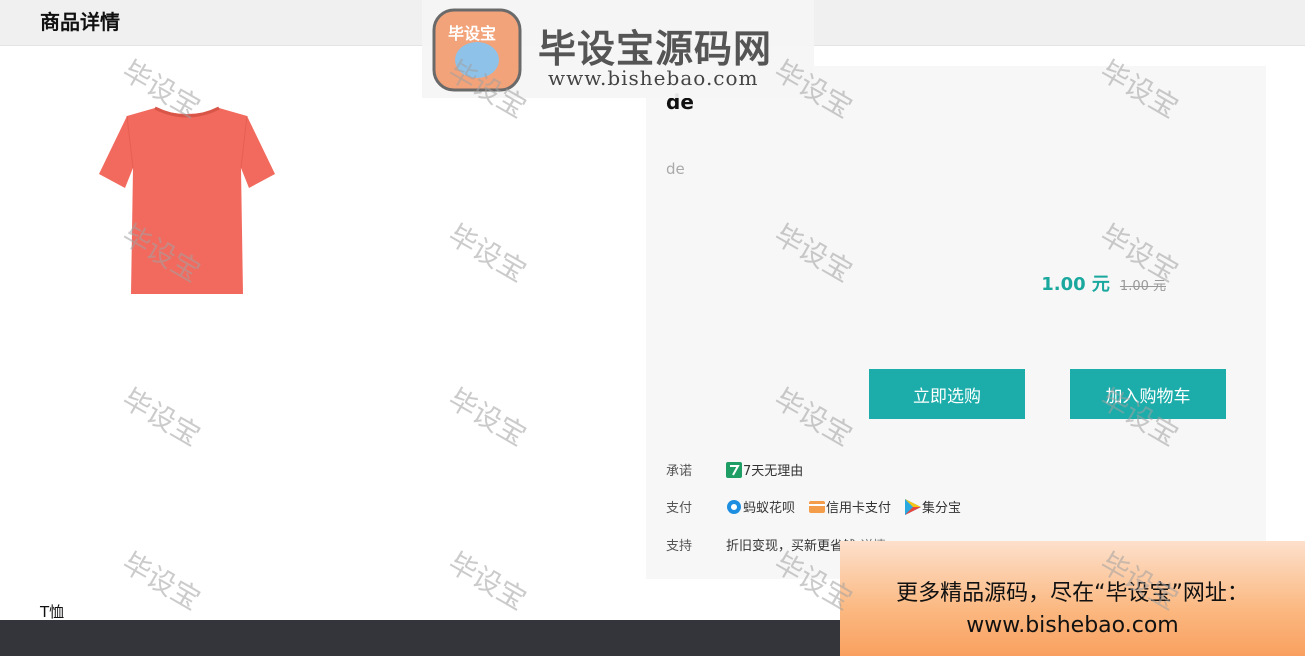 This screenshot has height=656, width=1305. Describe the element at coordinates (679, 546) in the screenshot. I see `support-label: 支持` at that location.